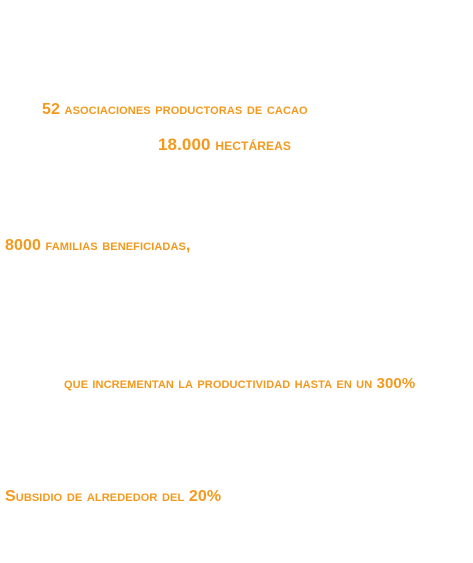  I want to click on families-text: 8000 familias beneficiadas,, so click(98, 245).